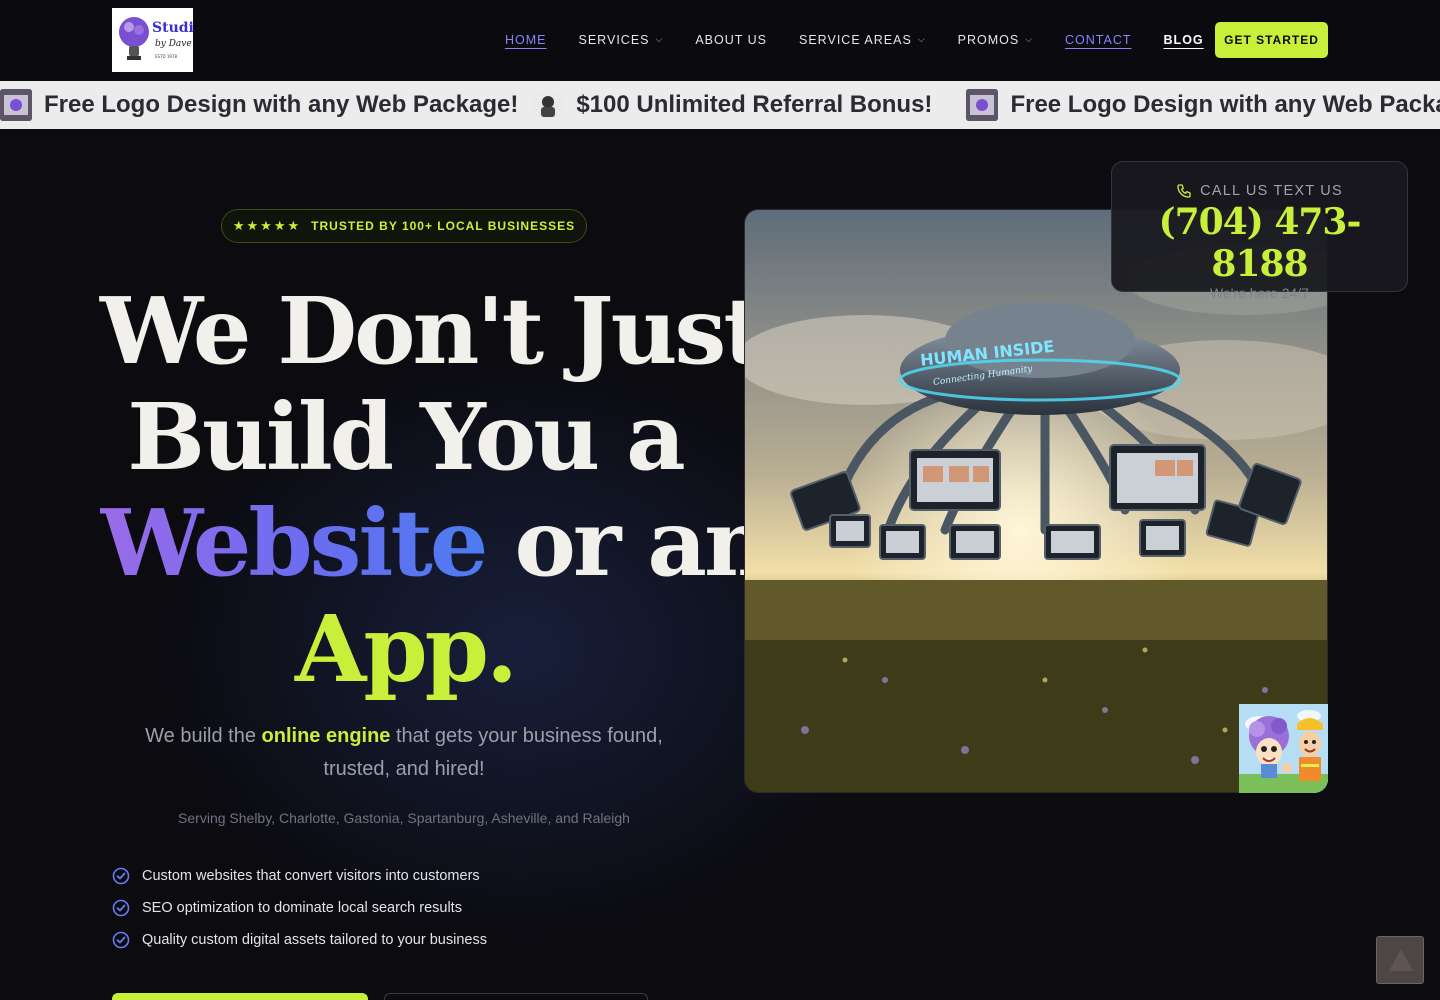  I want to click on scroll-to-top-button, so click(1400, 960).